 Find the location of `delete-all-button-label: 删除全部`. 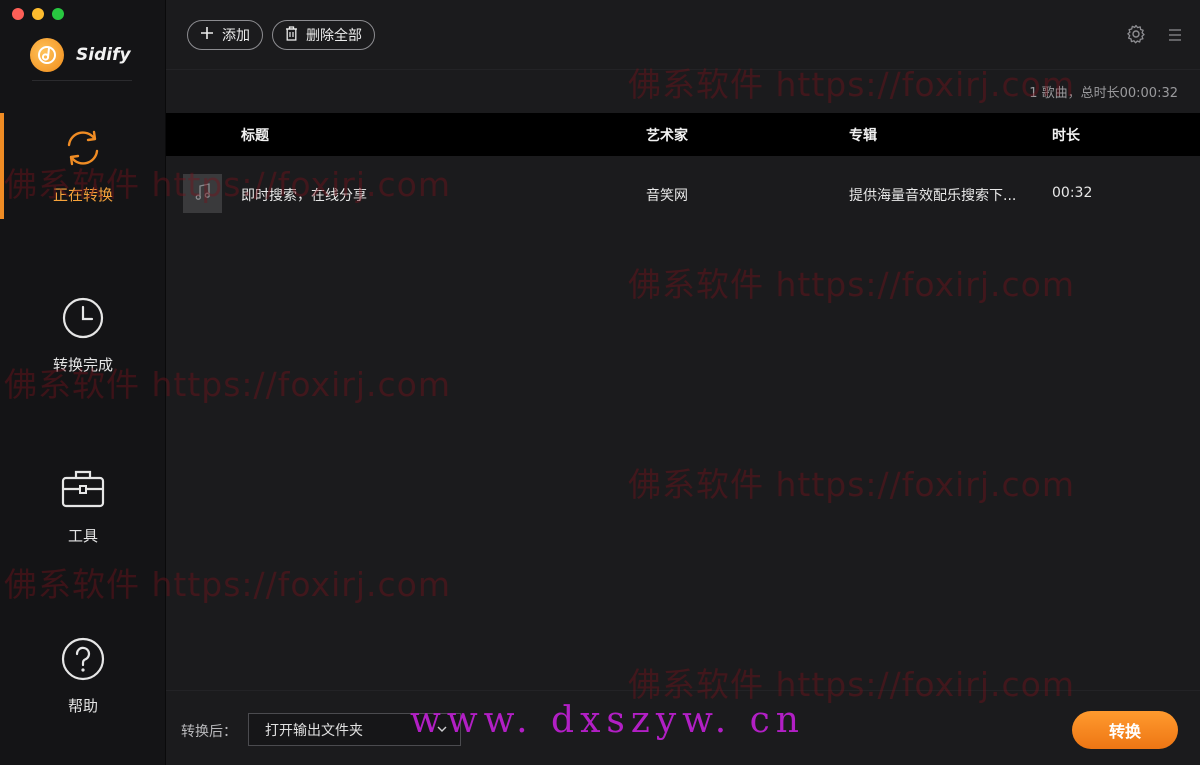

delete-all-button-label: 删除全部 is located at coordinates (334, 36).